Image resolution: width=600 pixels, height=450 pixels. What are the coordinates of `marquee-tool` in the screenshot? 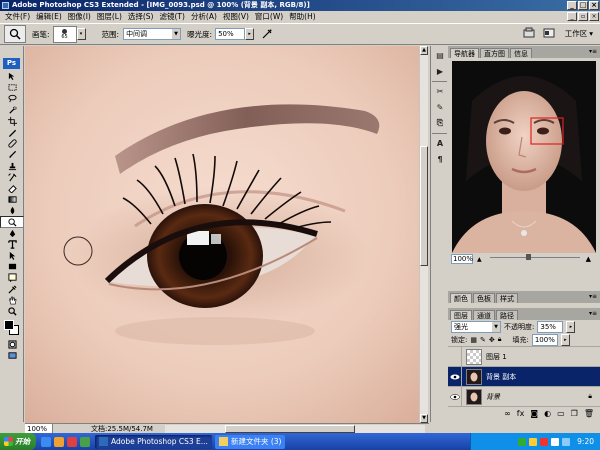 It's located at (12, 87).